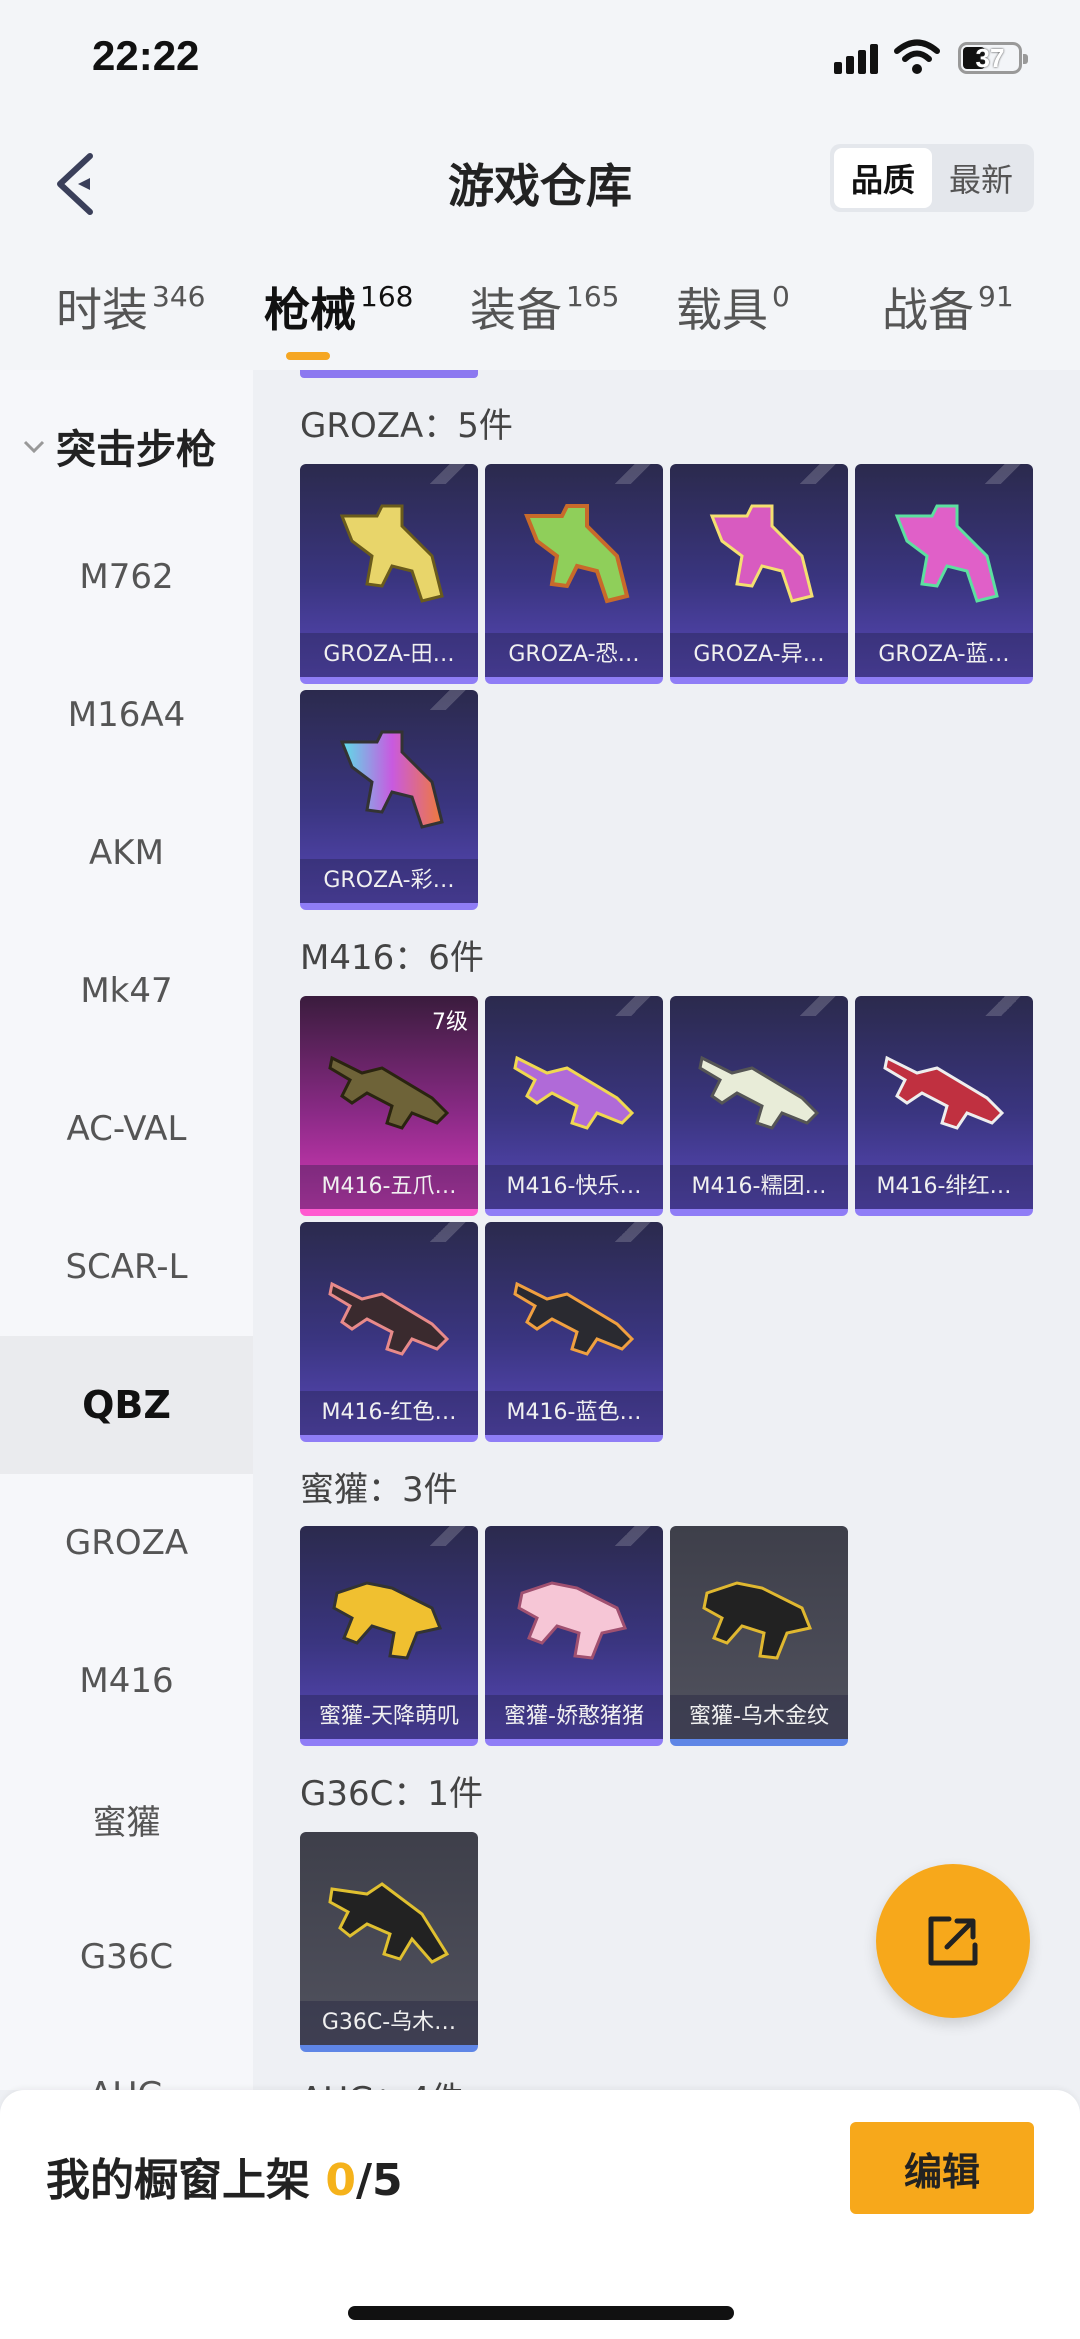 The height and width of the screenshot is (2339, 1080). I want to click on sidebar-item-m416: M416, so click(126, 1681).